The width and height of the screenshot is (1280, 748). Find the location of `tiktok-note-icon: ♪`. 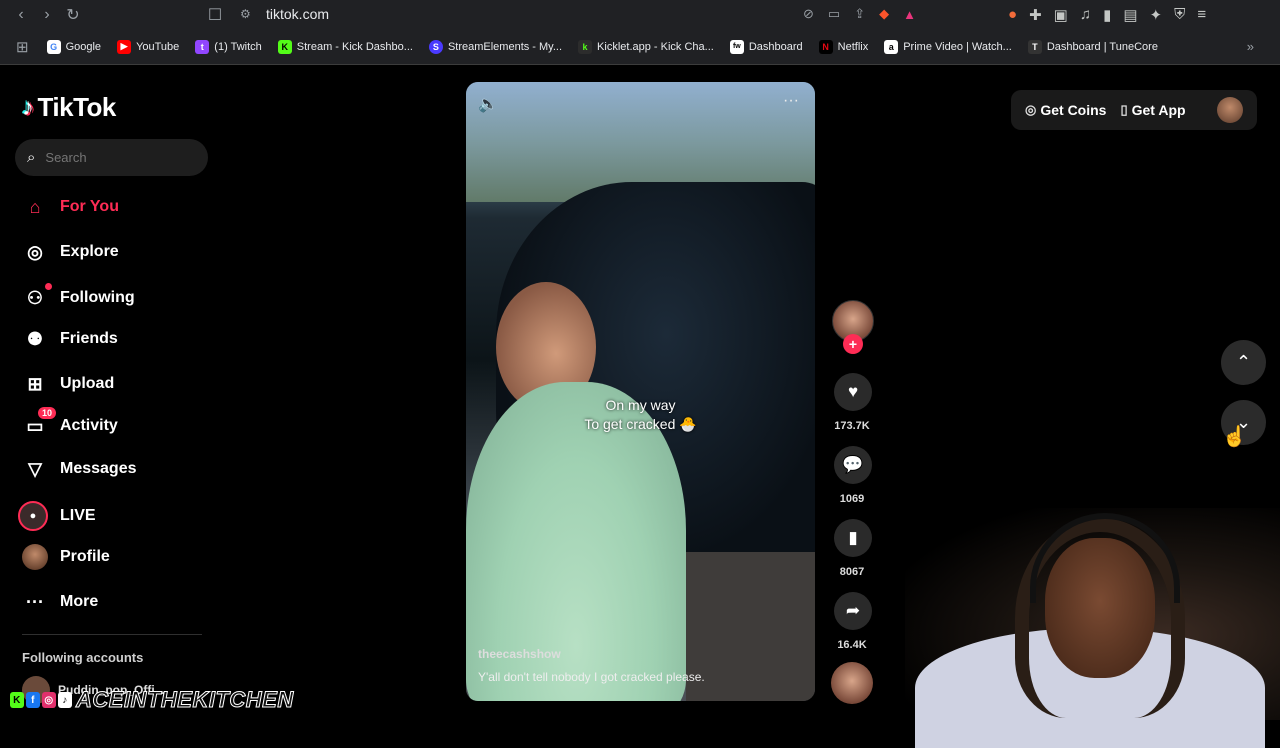

tiktok-note-icon: ♪ is located at coordinates (28, 107).